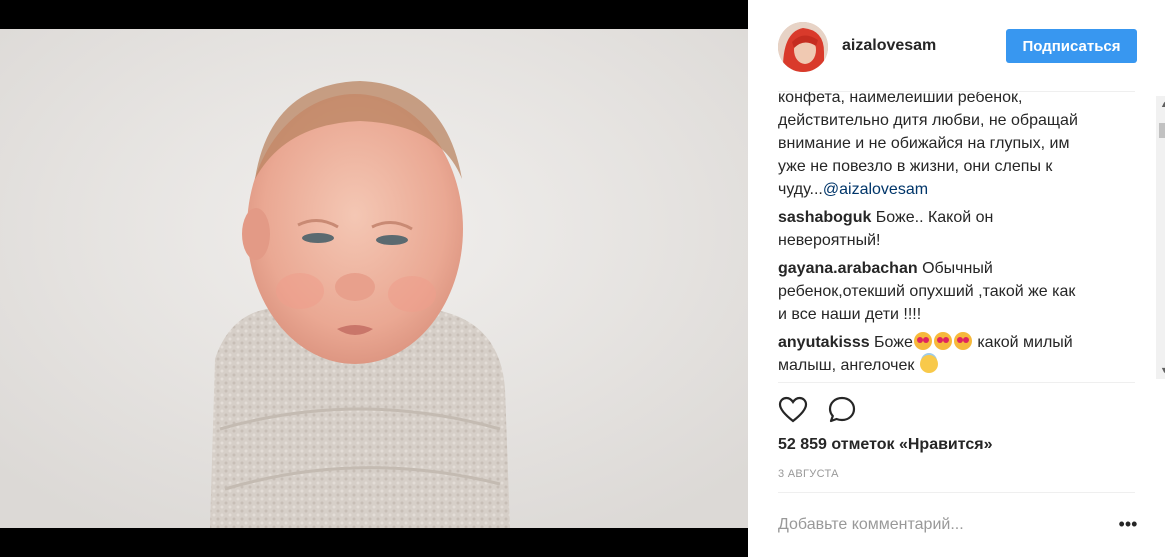 The width and height of the screenshot is (1165, 557). What do you see at coordinates (915, 166) in the screenshot?
I see `caption-line: уже не повезло в жизни, они слепы к` at bounding box center [915, 166].